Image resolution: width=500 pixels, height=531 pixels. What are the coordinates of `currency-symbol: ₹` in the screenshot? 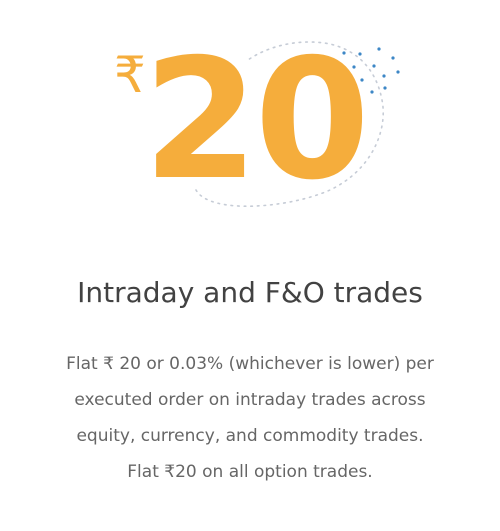 It's located at (130, 75).